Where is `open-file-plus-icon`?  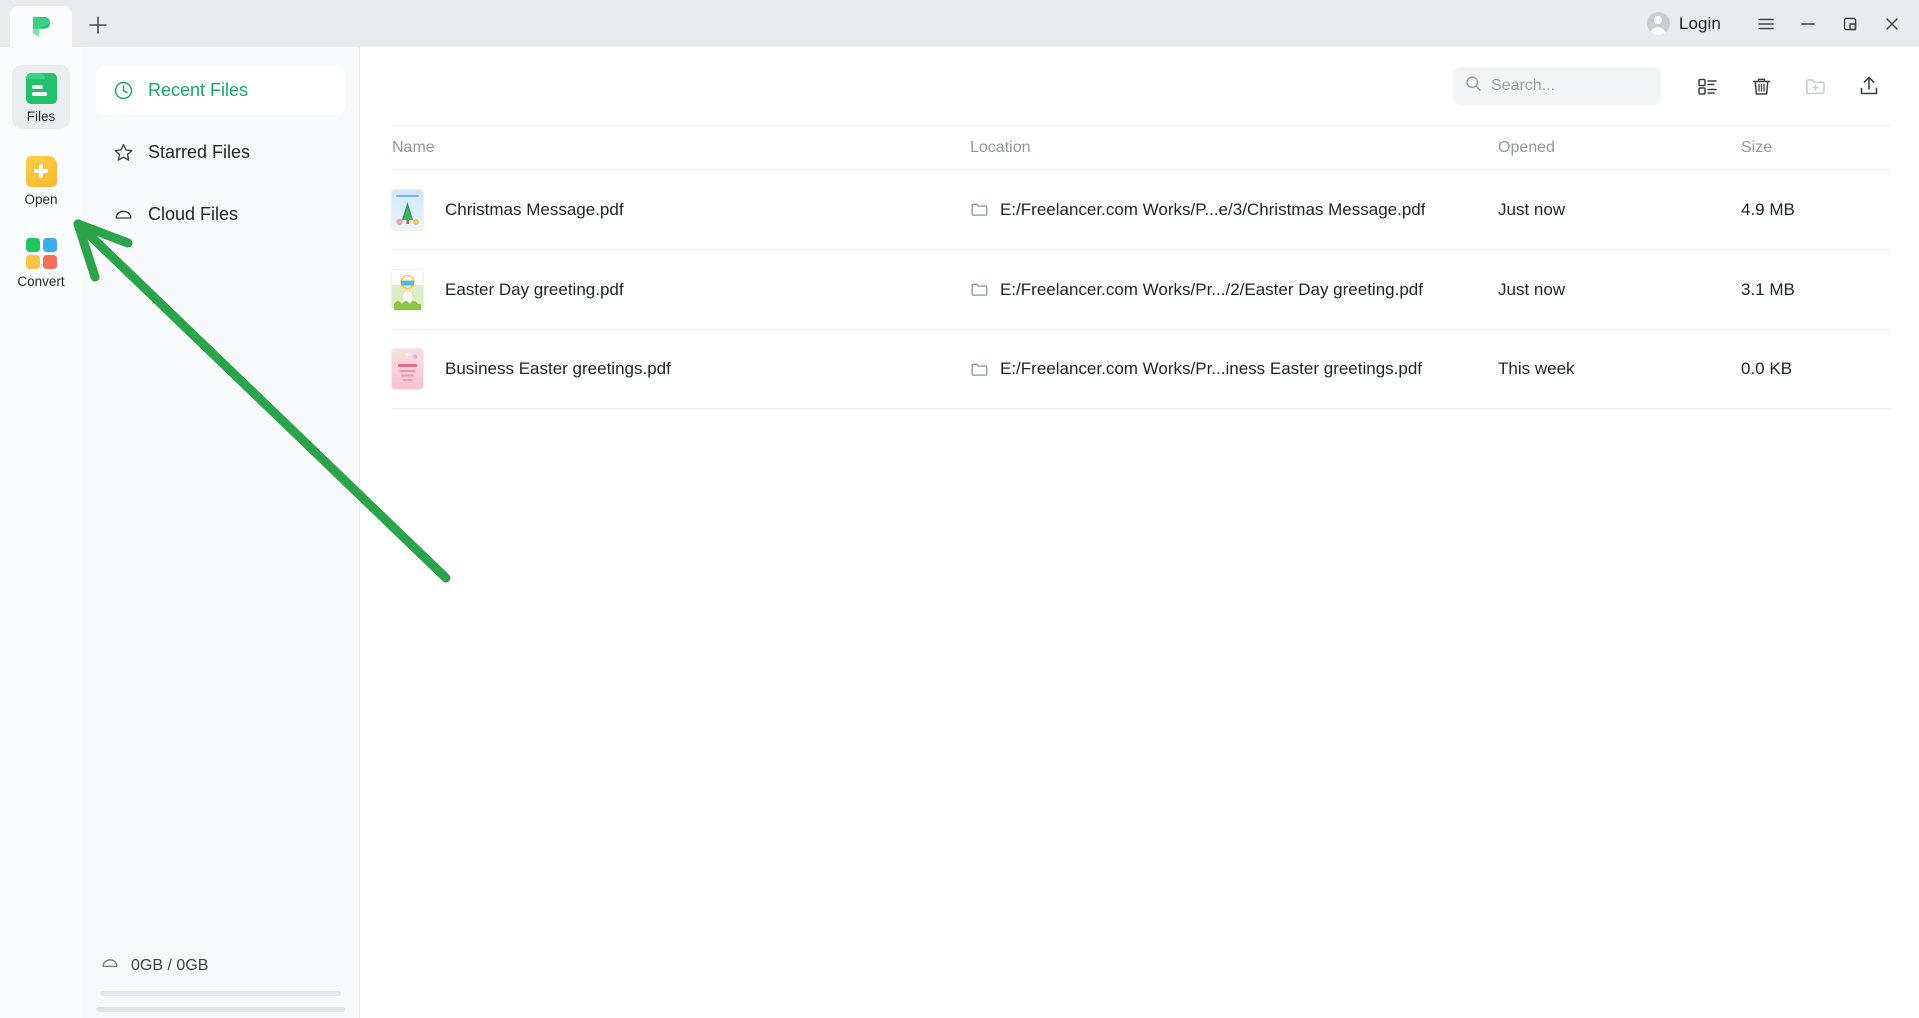 open-file-plus-icon is located at coordinates (41, 171).